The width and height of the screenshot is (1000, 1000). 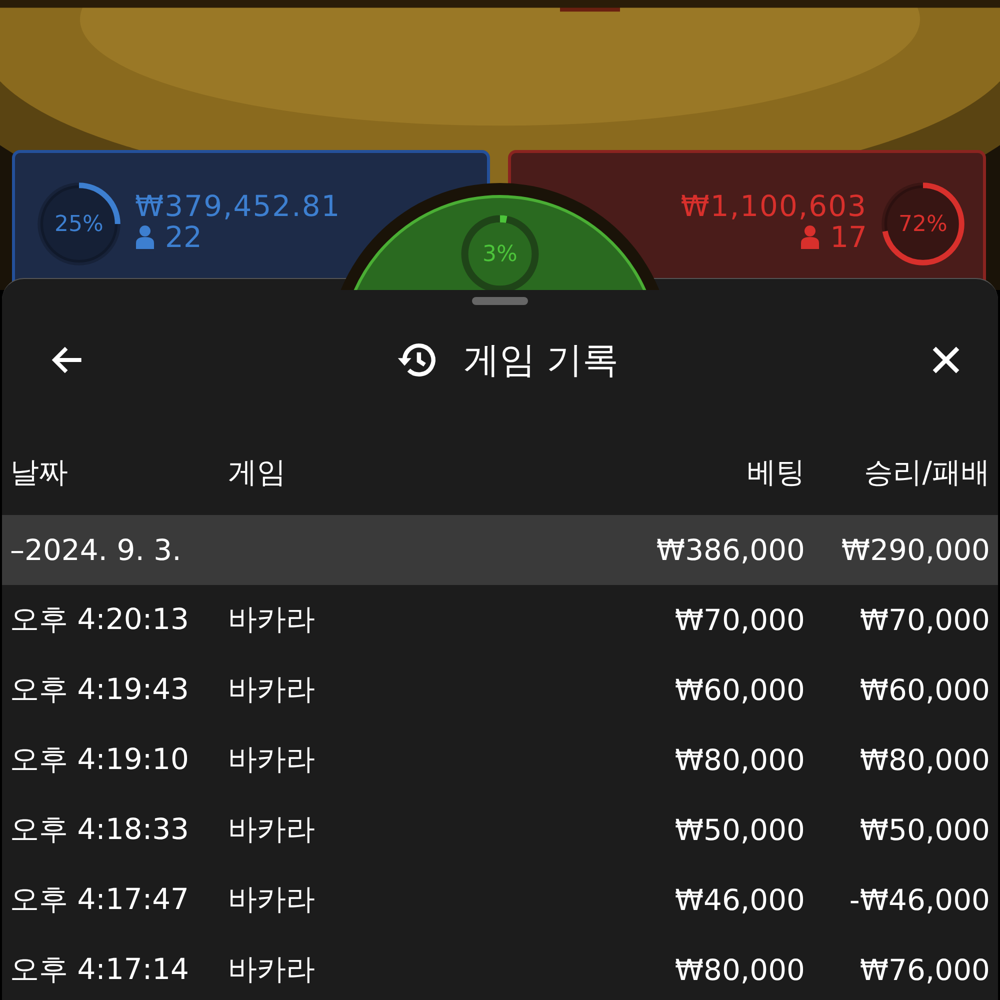 What do you see at coordinates (100, 969) in the screenshot?
I see `table-cell-text: 오후 4:17:14` at bounding box center [100, 969].